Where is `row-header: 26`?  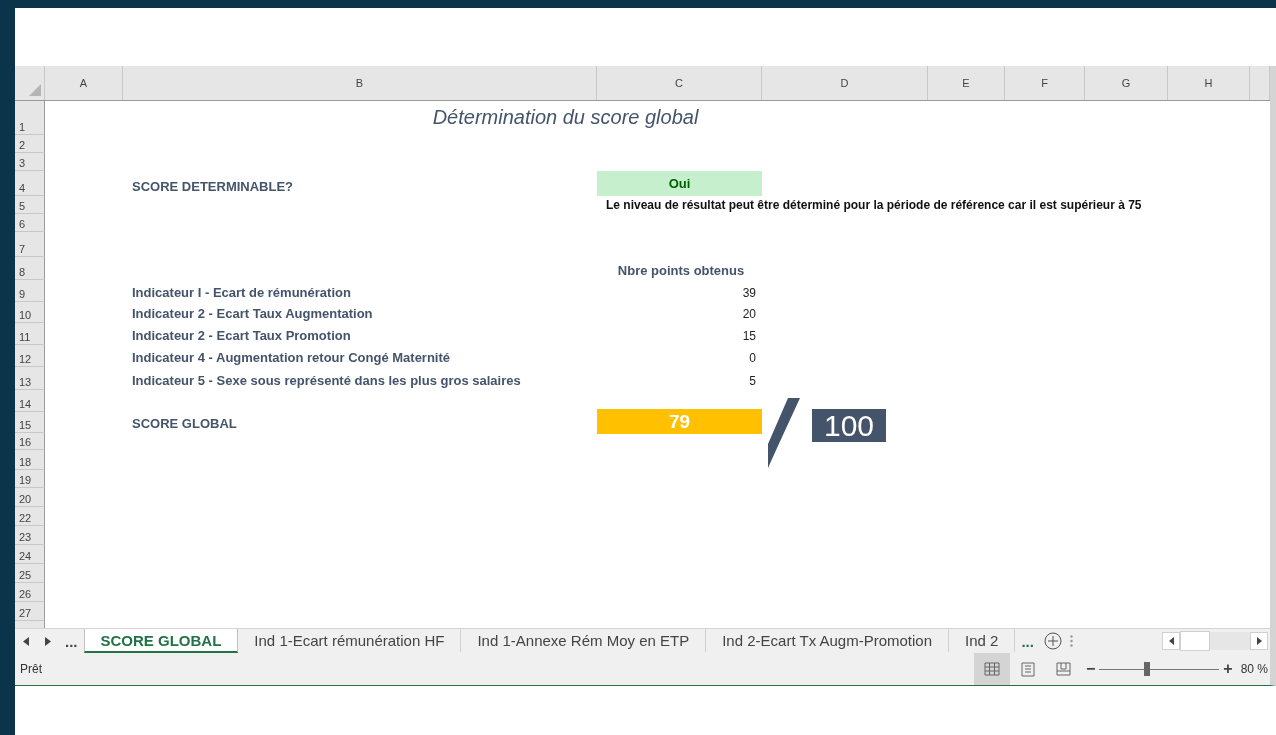 row-header: 26 is located at coordinates (30, 592).